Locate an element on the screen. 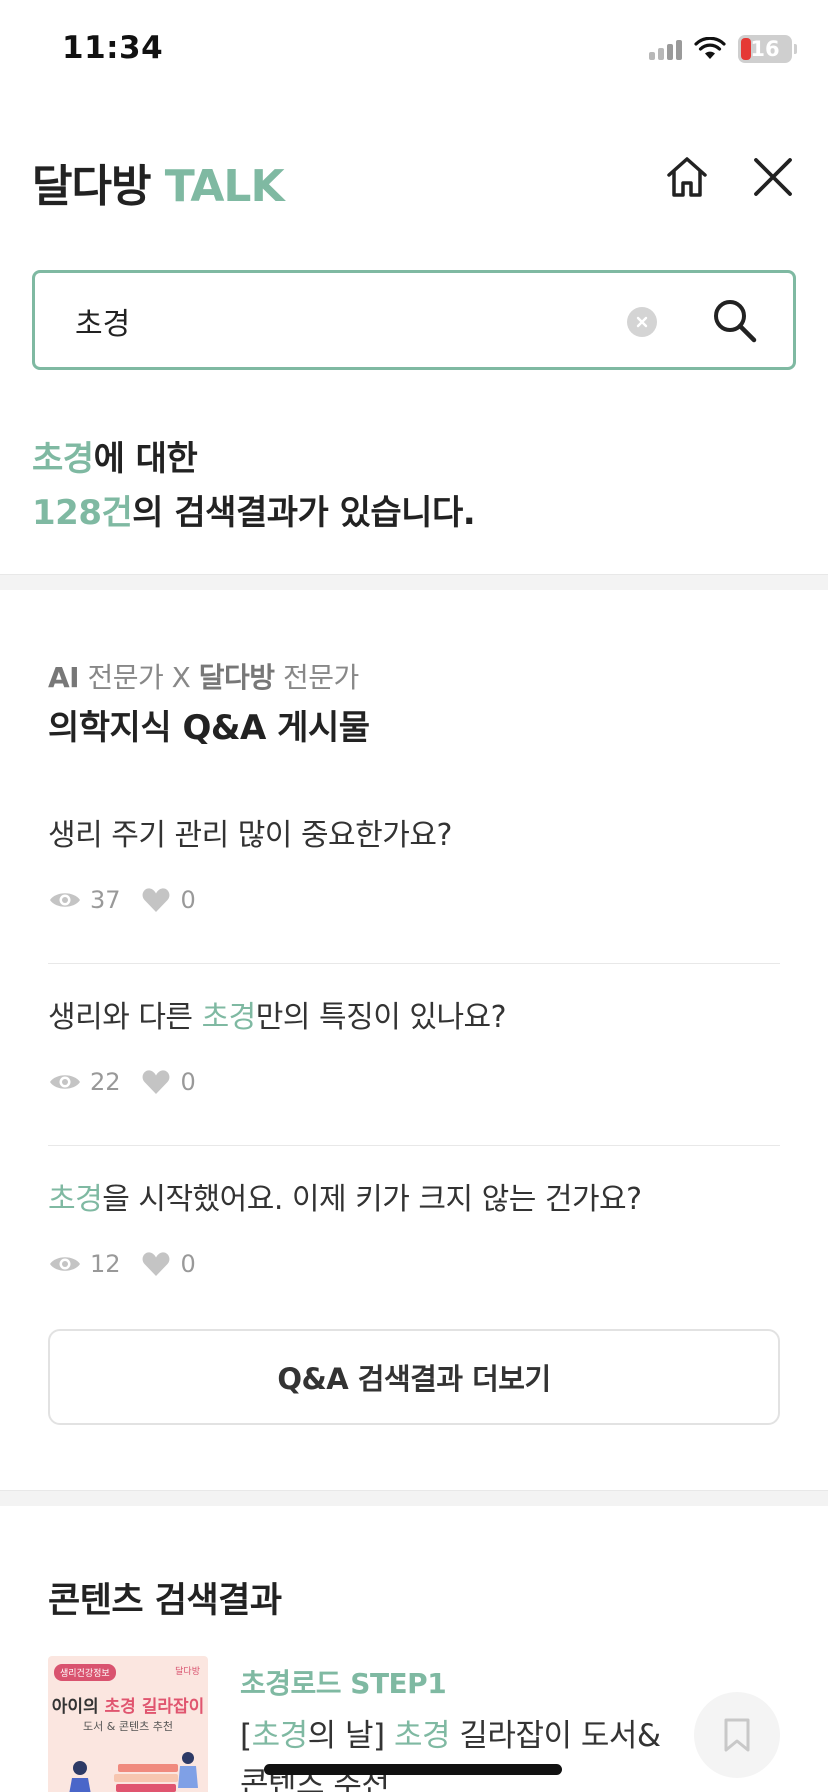 The image size is (828, 1792). qa-question: 생리와 다른 초경만의 특징이 있나요? is located at coordinates (277, 1014).